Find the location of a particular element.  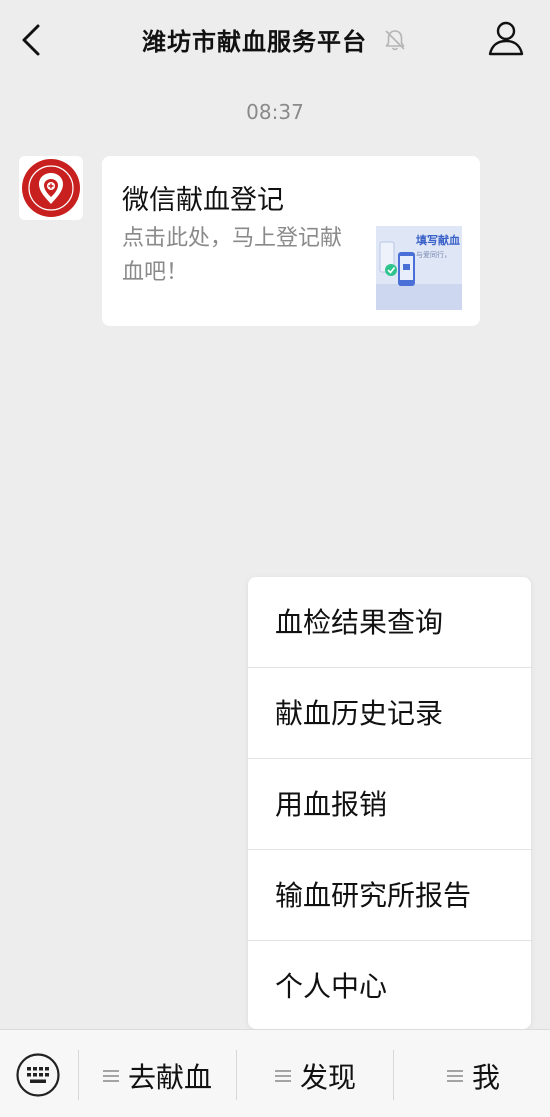

title-area: 潍坊市献血服务平台 is located at coordinates (275, 40).